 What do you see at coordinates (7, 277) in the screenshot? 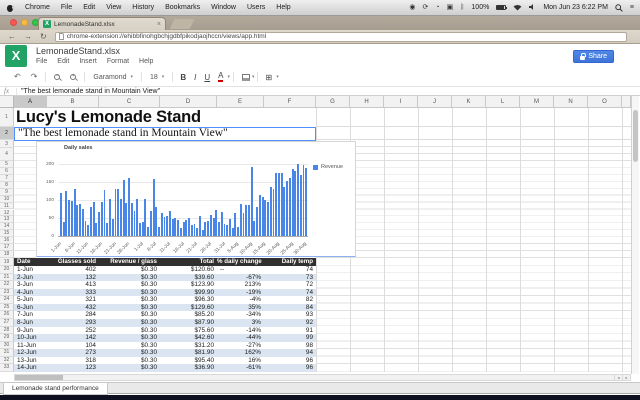
I see `row-header-21: 21` at bounding box center [7, 277].